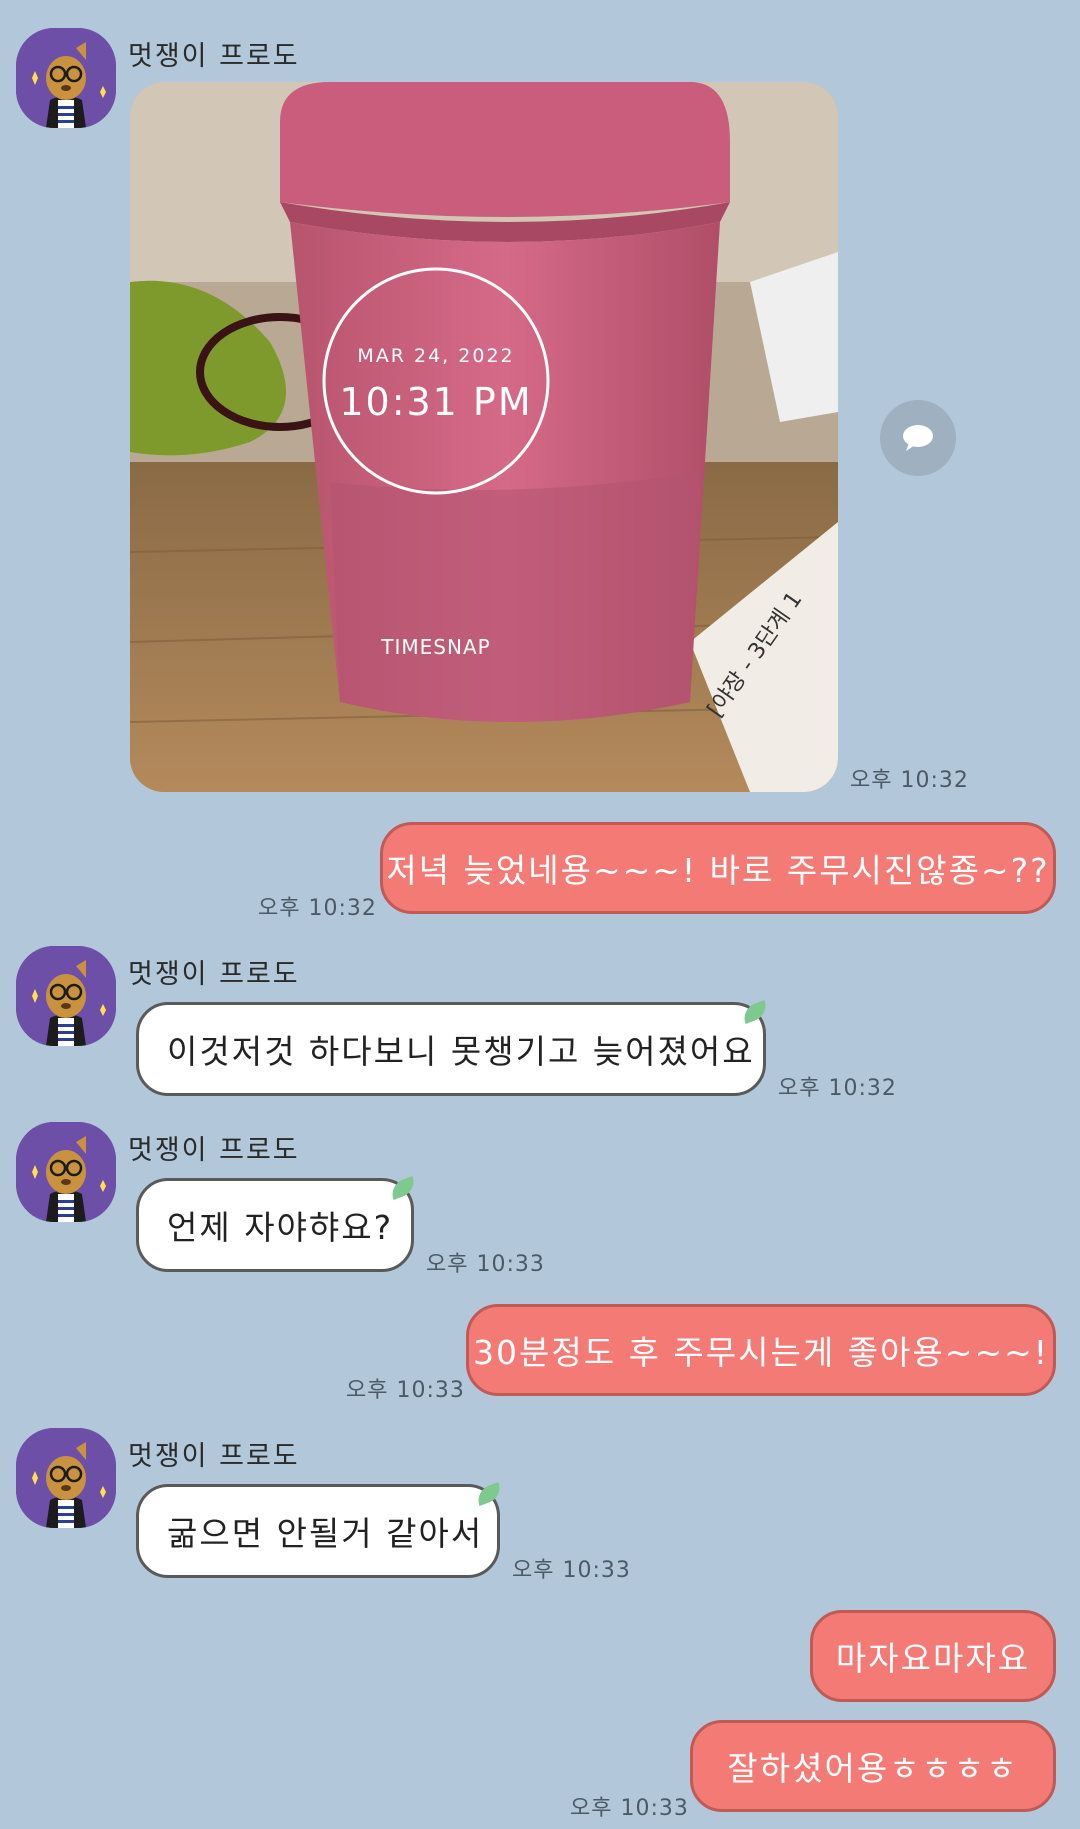  Describe the element at coordinates (873, 1766) in the screenshot. I see `outgoing-message: 잘하셨어용ㅎㅎㅎㅎ` at that location.